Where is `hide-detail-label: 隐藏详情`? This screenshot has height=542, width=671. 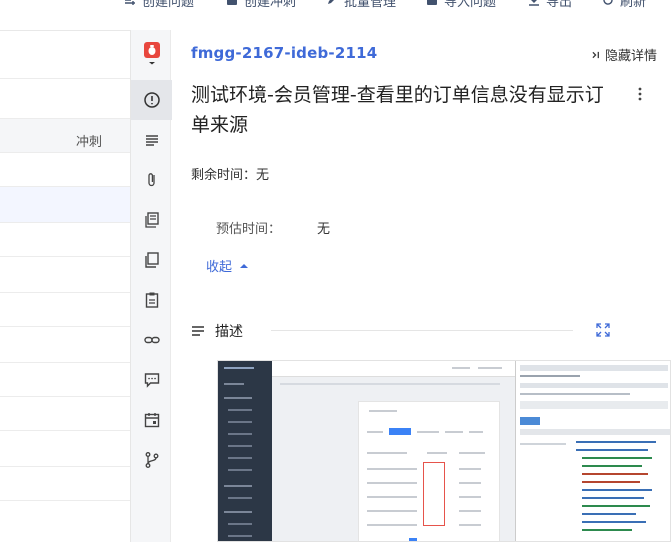
hide-detail-label: 隐藏详情 is located at coordinates (630, 56).